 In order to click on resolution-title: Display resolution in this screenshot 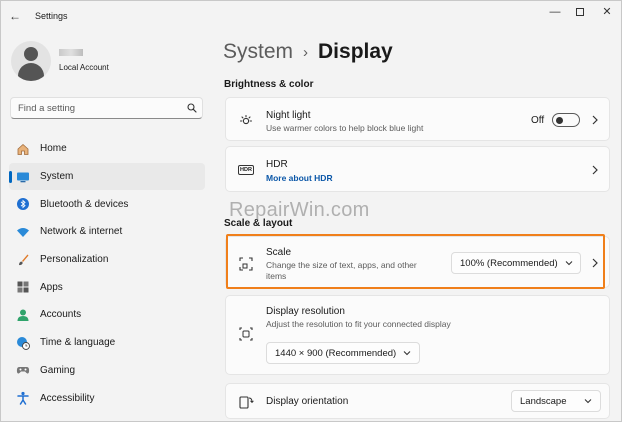, I will do `click(305, 311)`.